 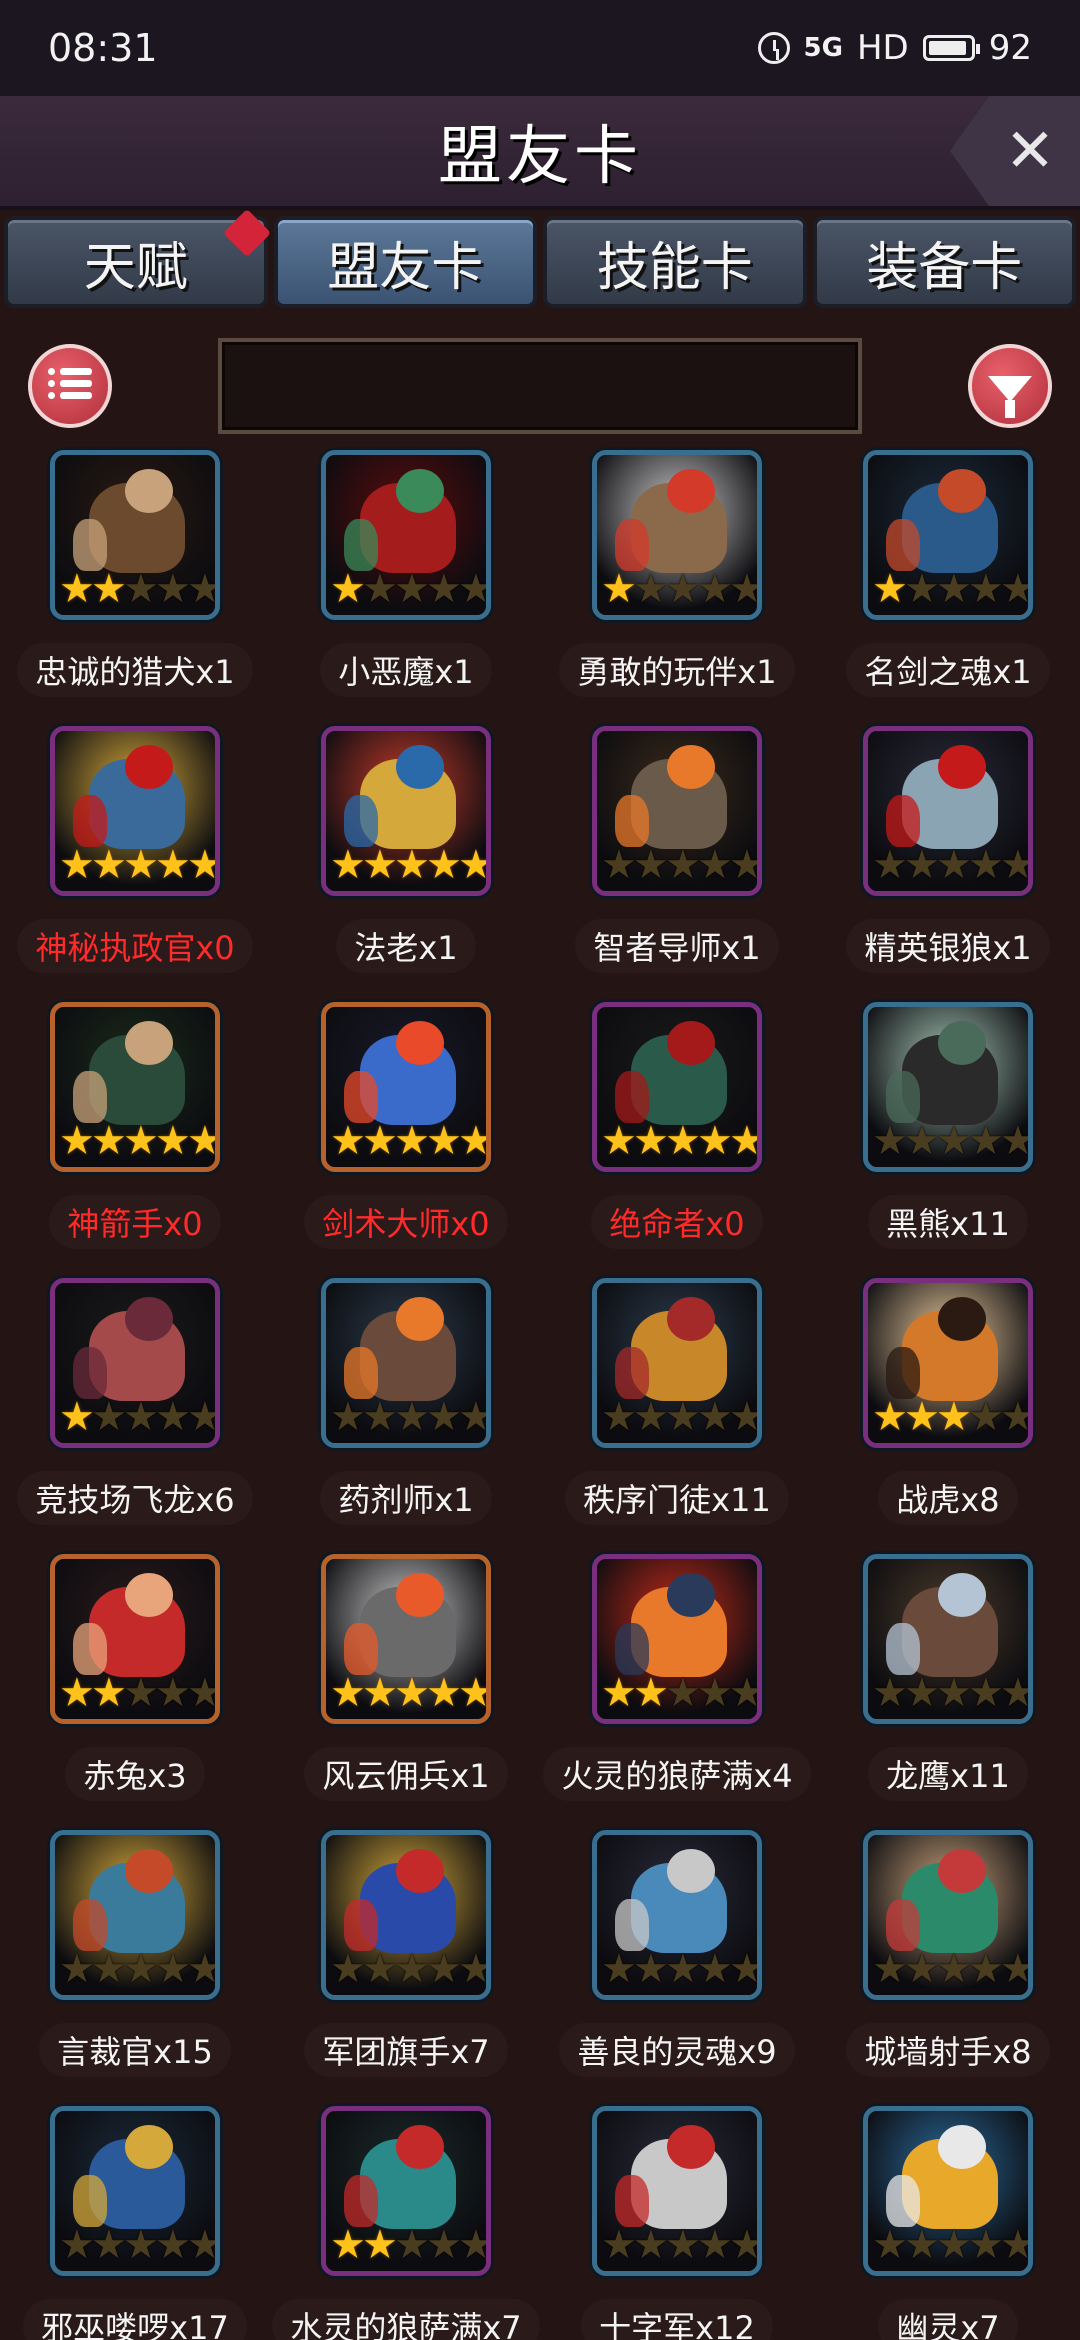 I want to click on ally-name: 神箭手x0, so click(x=135, y=1222).